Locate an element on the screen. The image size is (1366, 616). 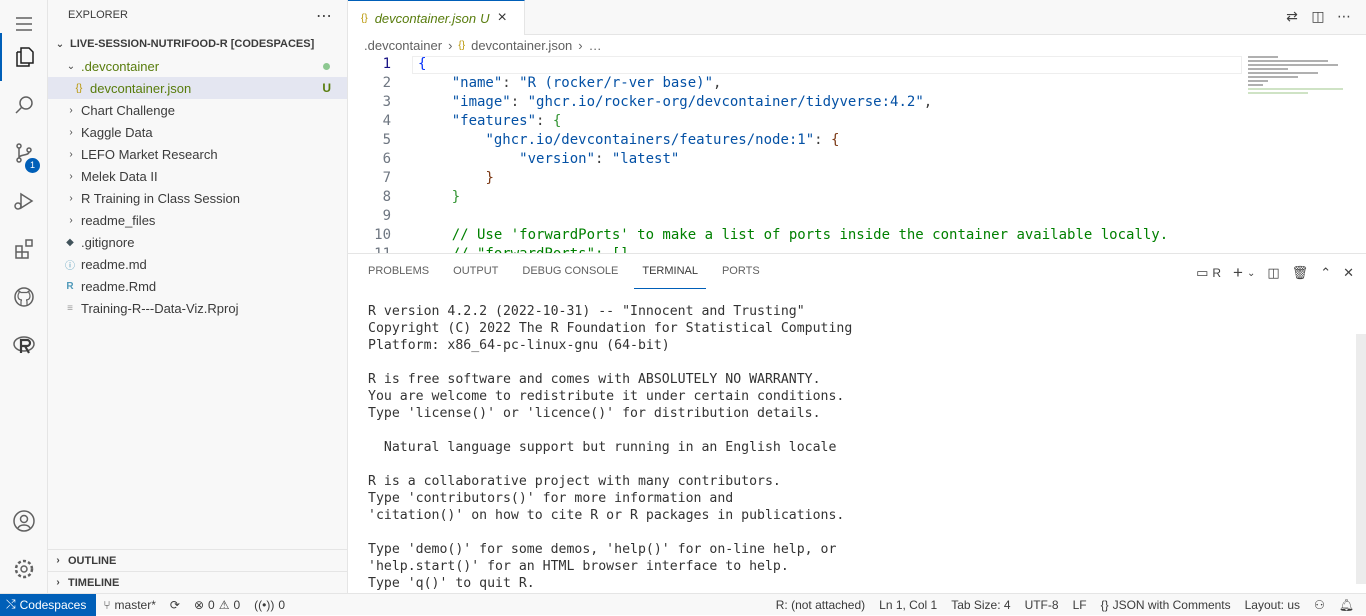
tree-item-lefo: › LEFO Market Research is located at coordinates (197, 154).